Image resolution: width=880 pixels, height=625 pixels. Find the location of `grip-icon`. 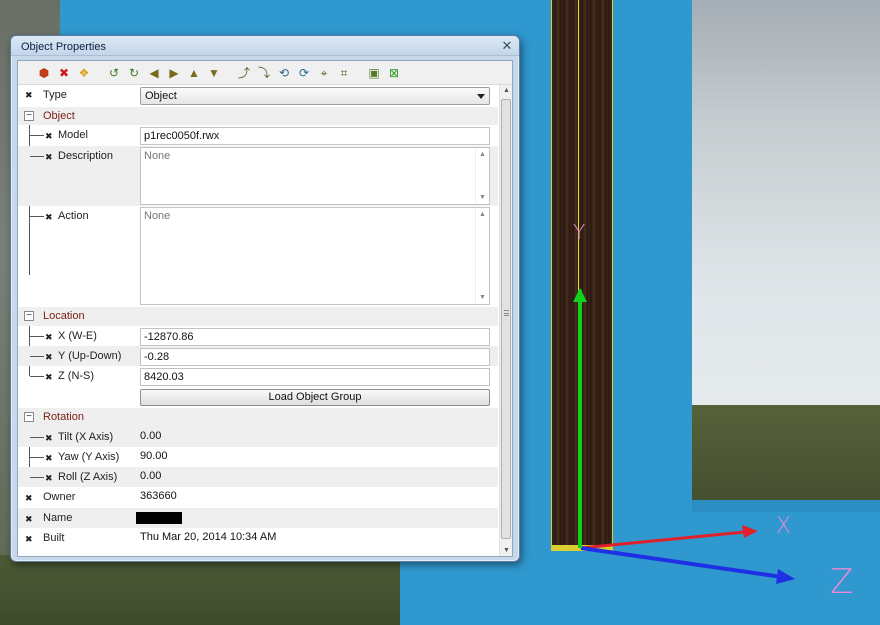

grip-icon is located at coordinates (506, 313).